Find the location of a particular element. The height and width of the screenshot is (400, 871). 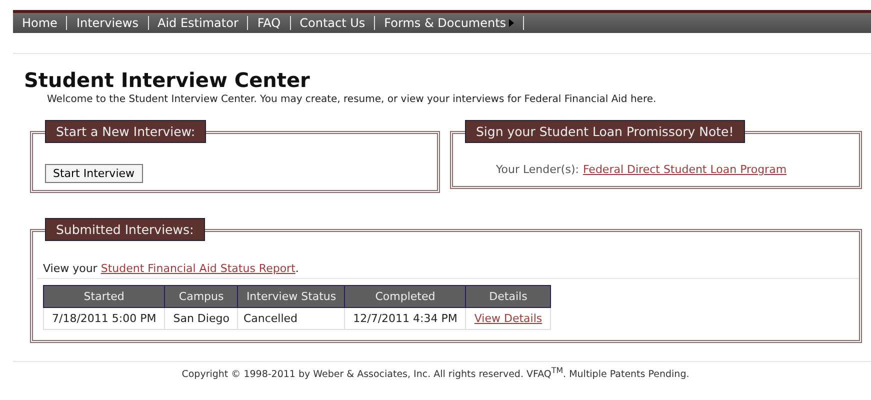

nav-link: Forms & Documents is located at coordinates (449, 23).